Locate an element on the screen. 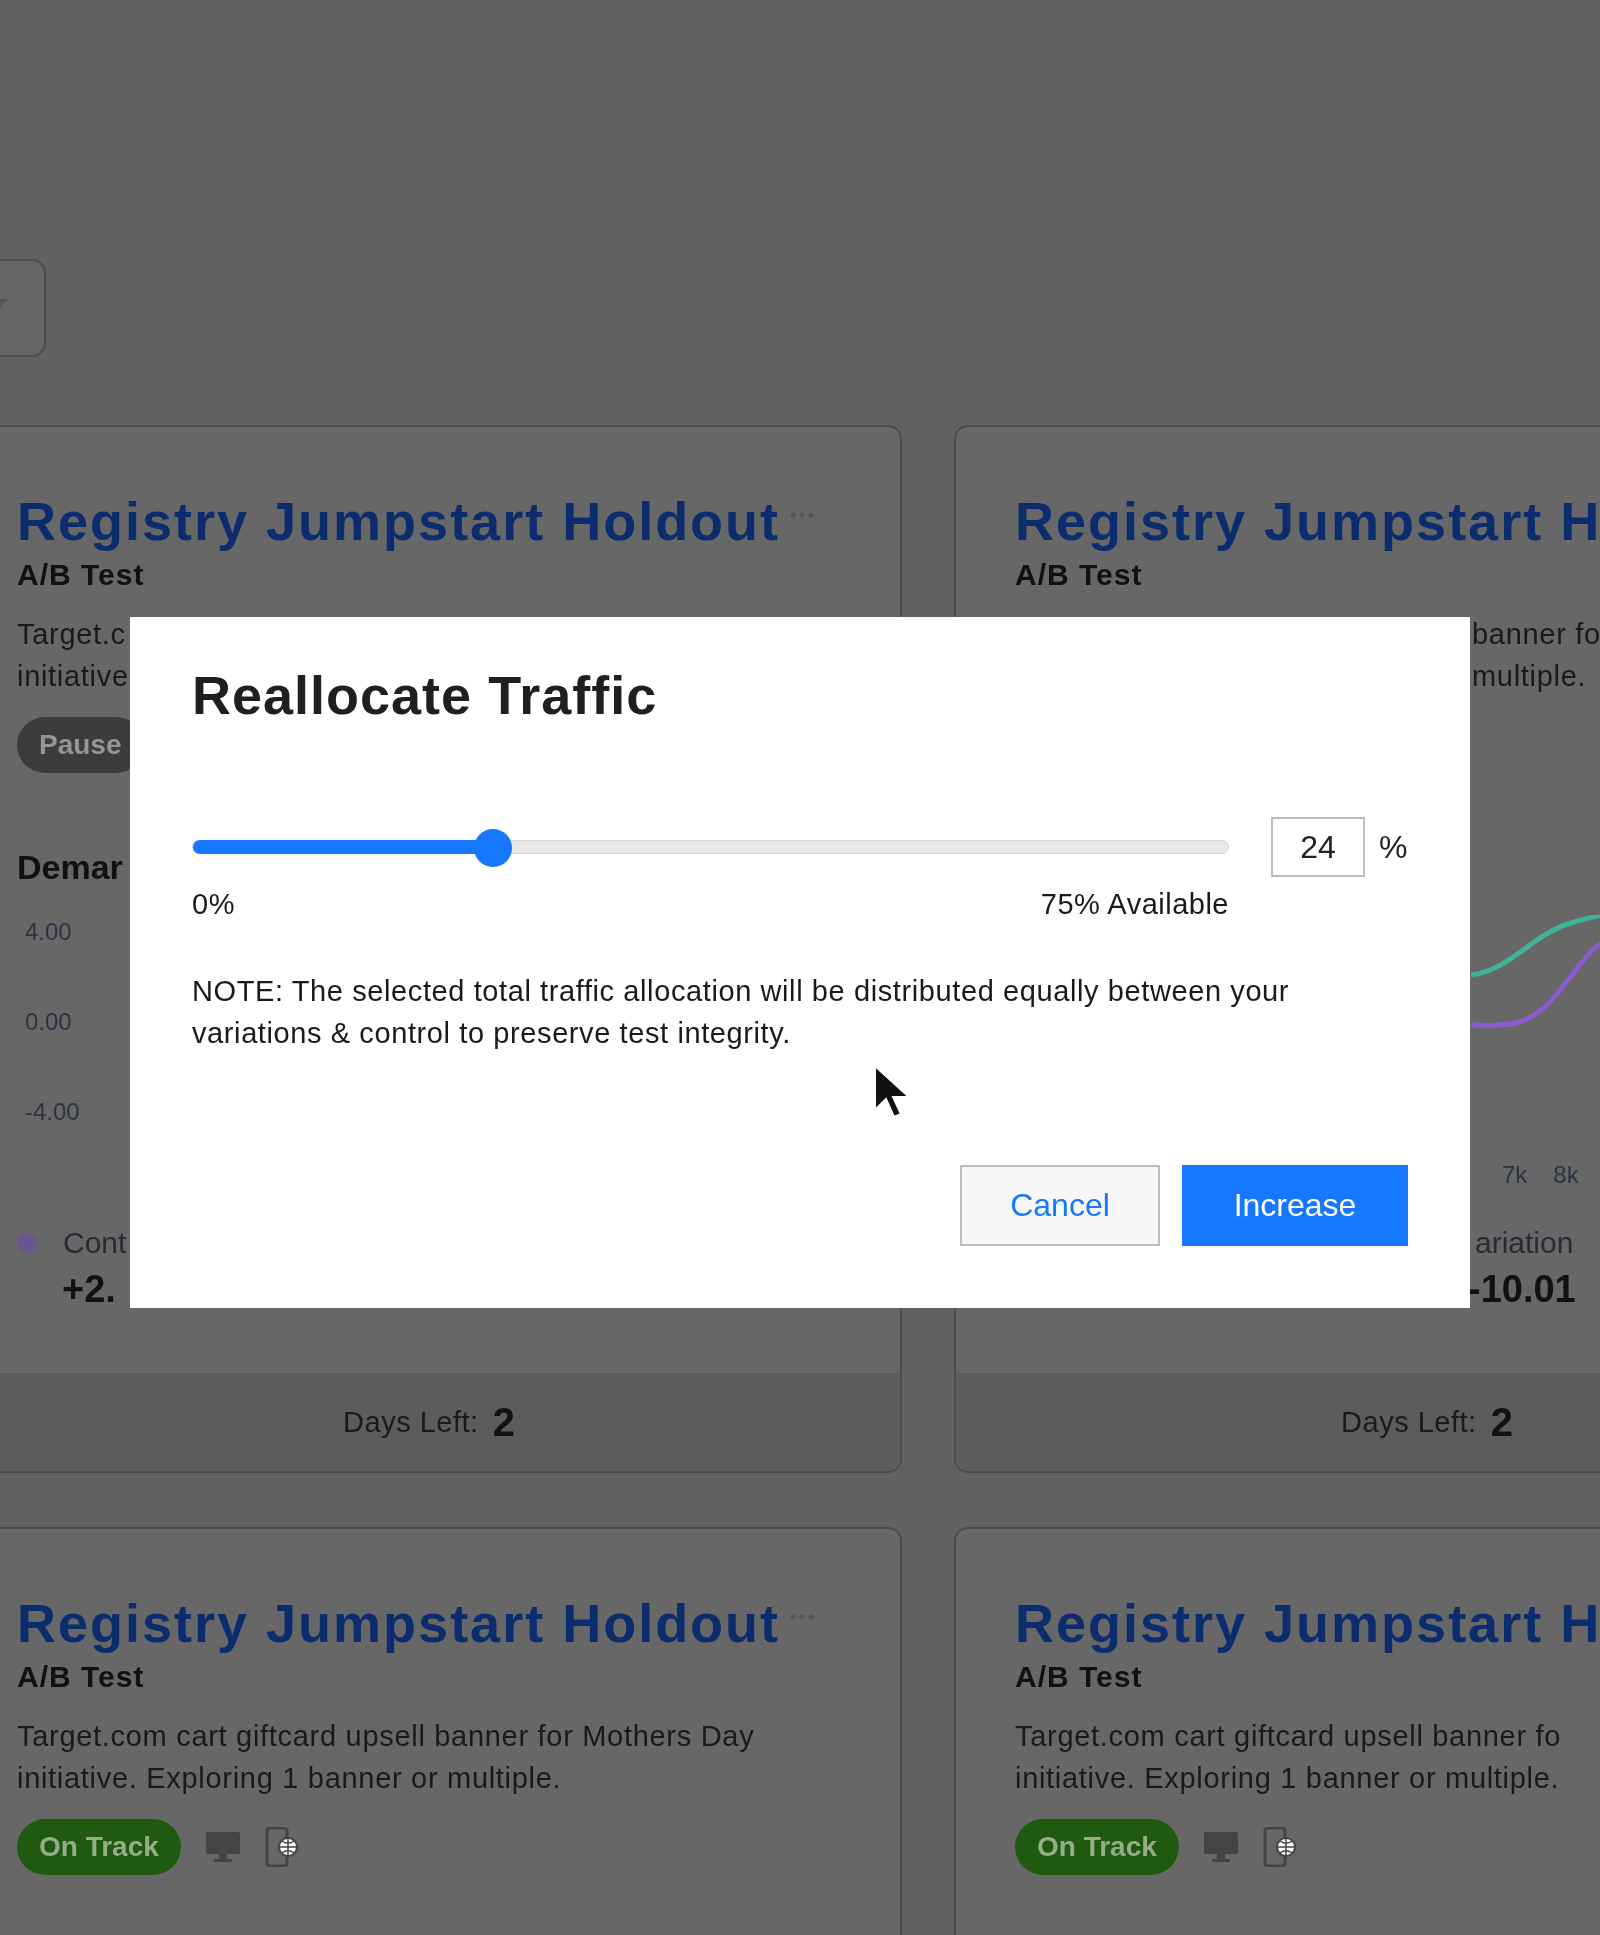 This screenshot has height=1935, width=1600. y-axis-label: 4.00 is located at coordinates (49, 932).